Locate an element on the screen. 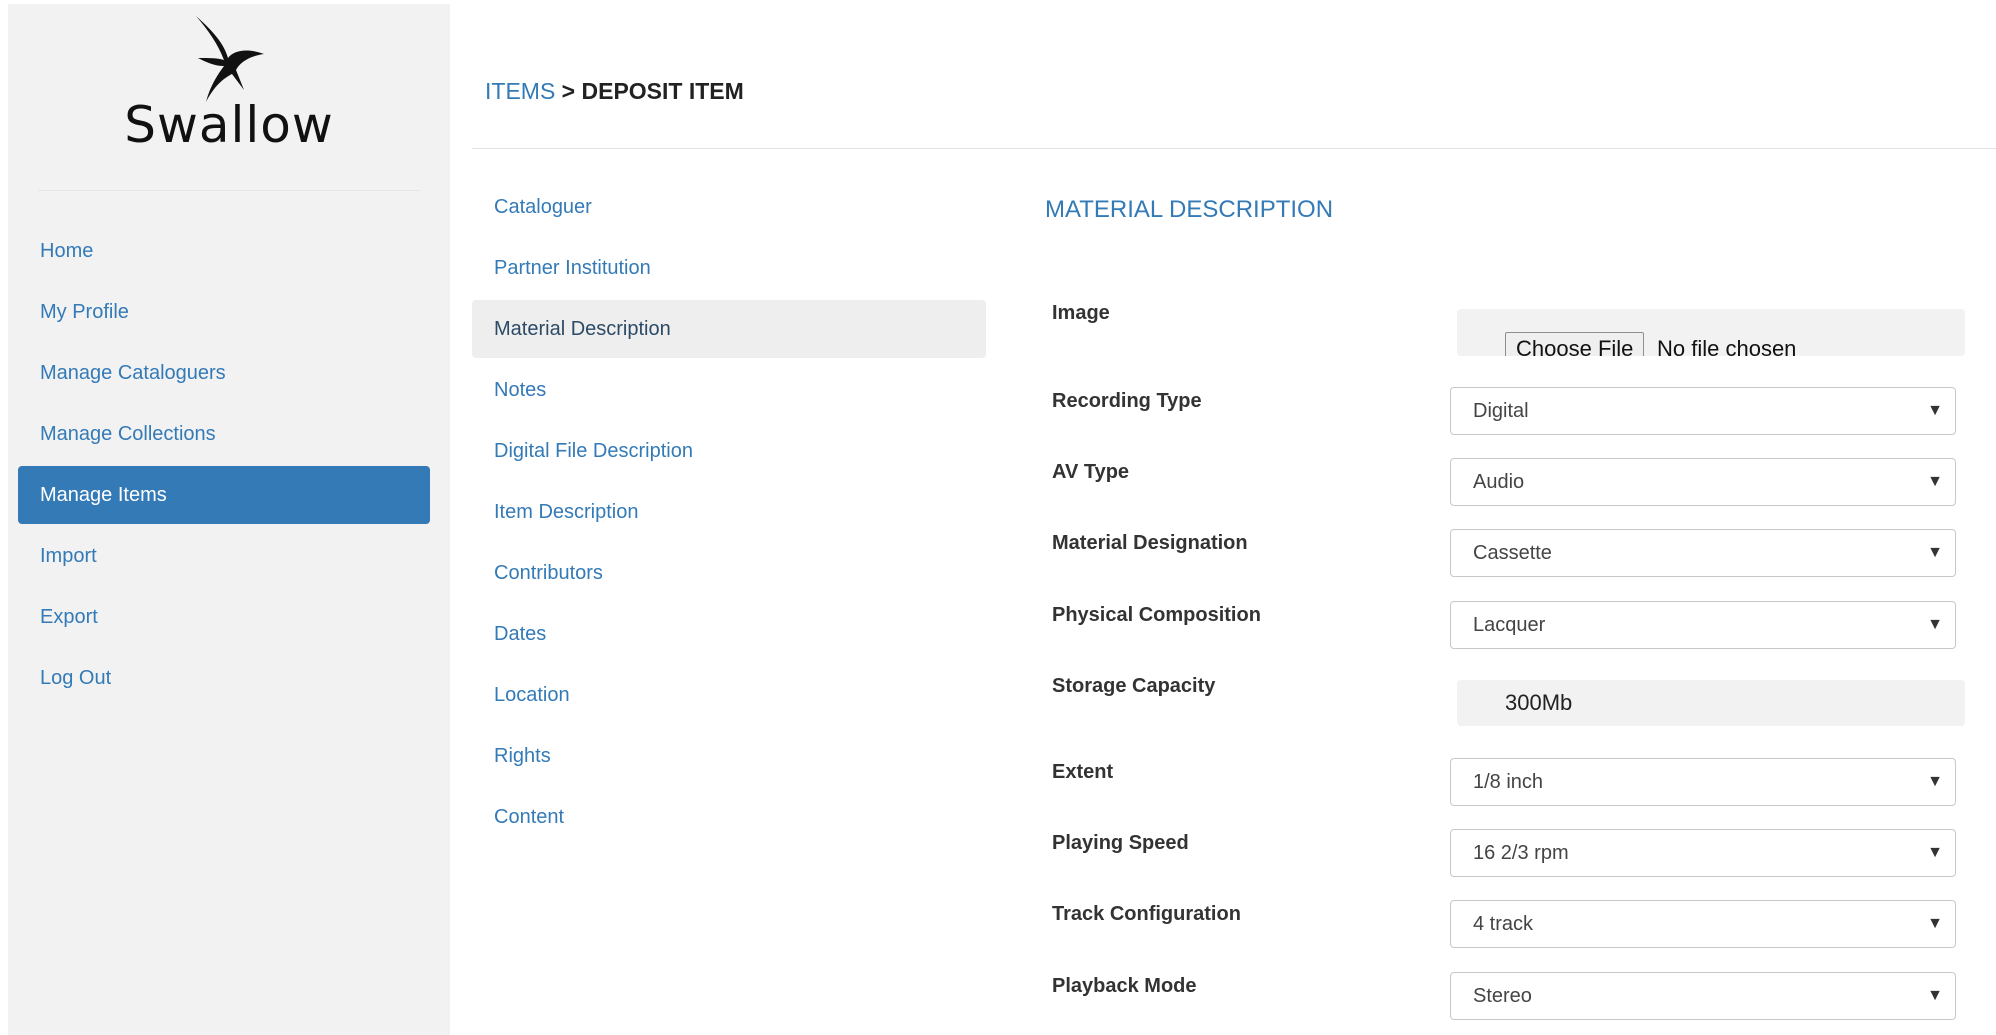  breadcrumb: ITEMS > DEPOSIT ITEM is located at coordinates (614, 91).